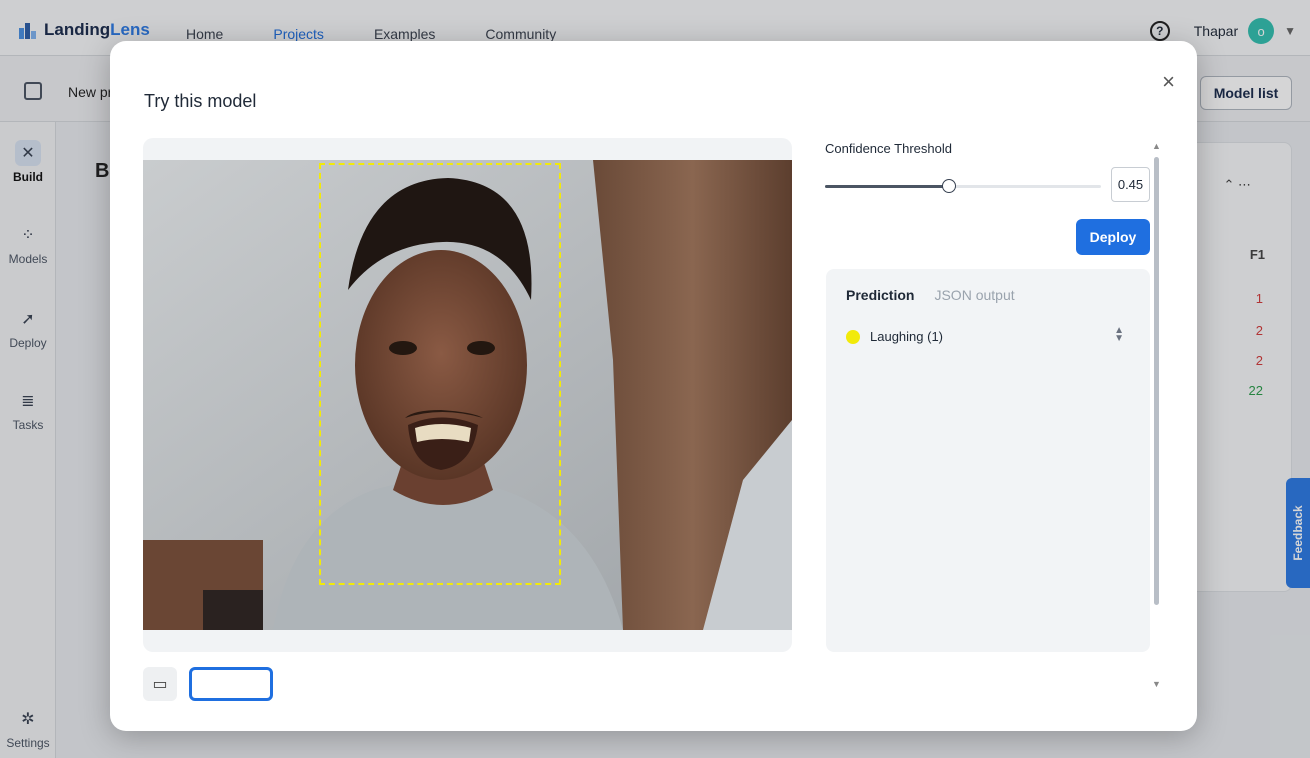  I want to click on scroll-down-icon: ▼, so click(1156, 684).